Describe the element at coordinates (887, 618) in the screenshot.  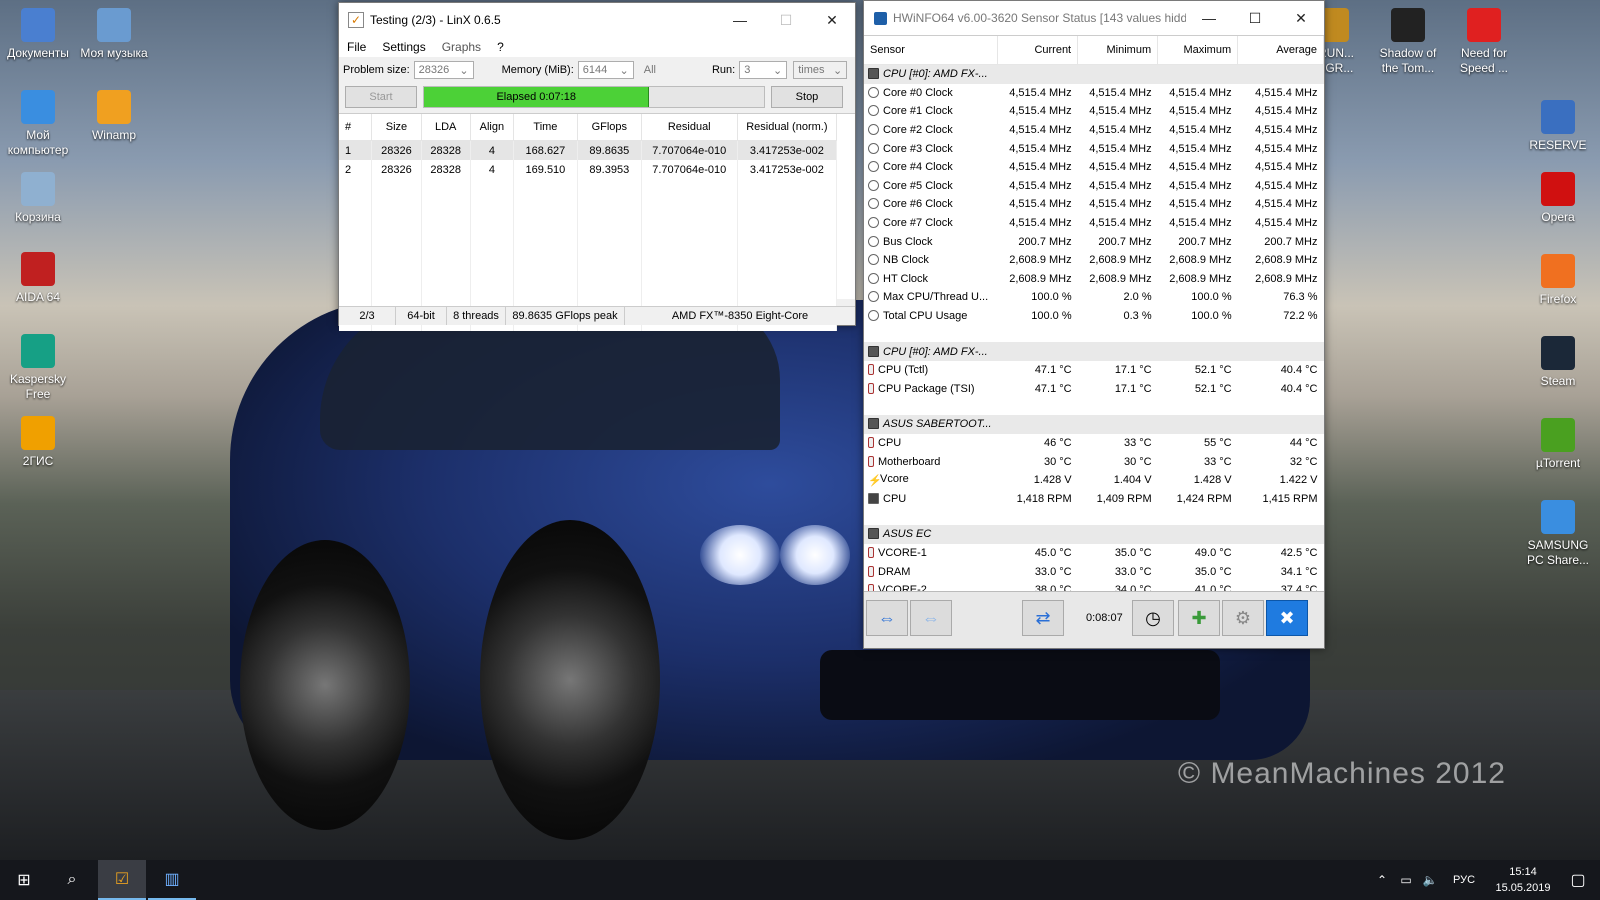
I see `collapse-arrows-icon: ⇔` at that location.